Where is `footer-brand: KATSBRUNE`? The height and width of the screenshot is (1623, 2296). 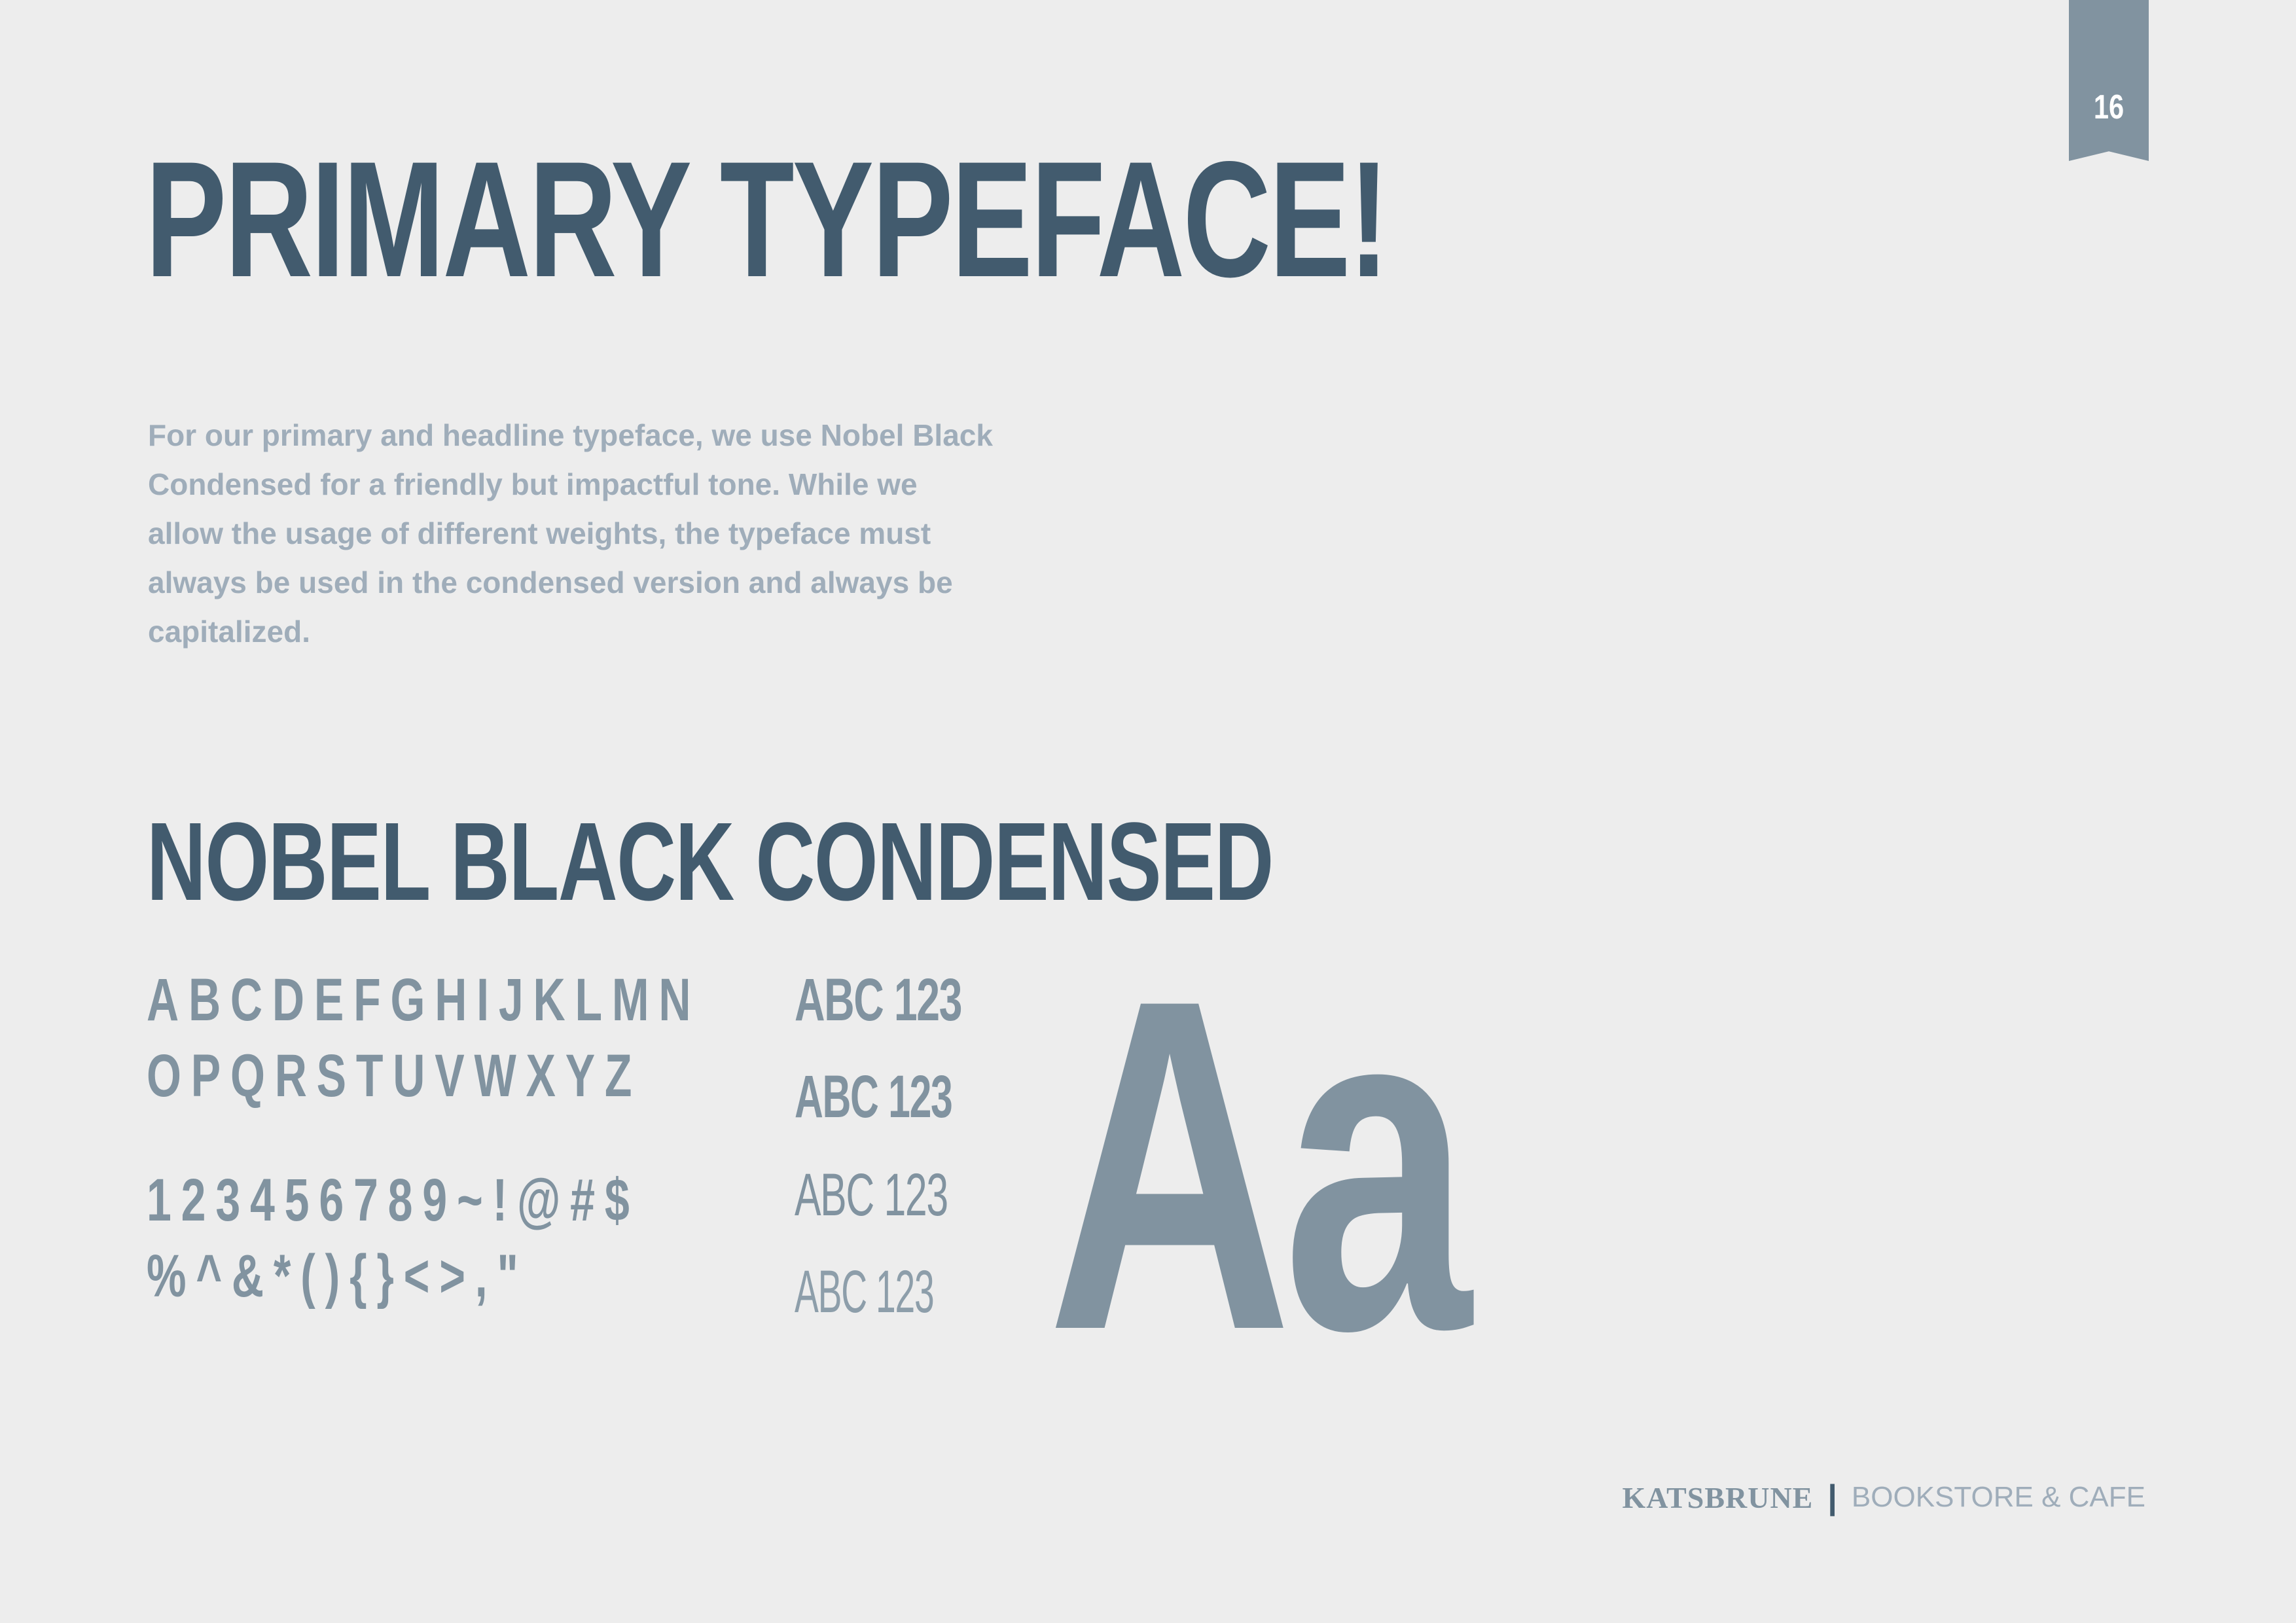
footer-brand: KATSBRUNE is located at coordinates (1718, 1497).